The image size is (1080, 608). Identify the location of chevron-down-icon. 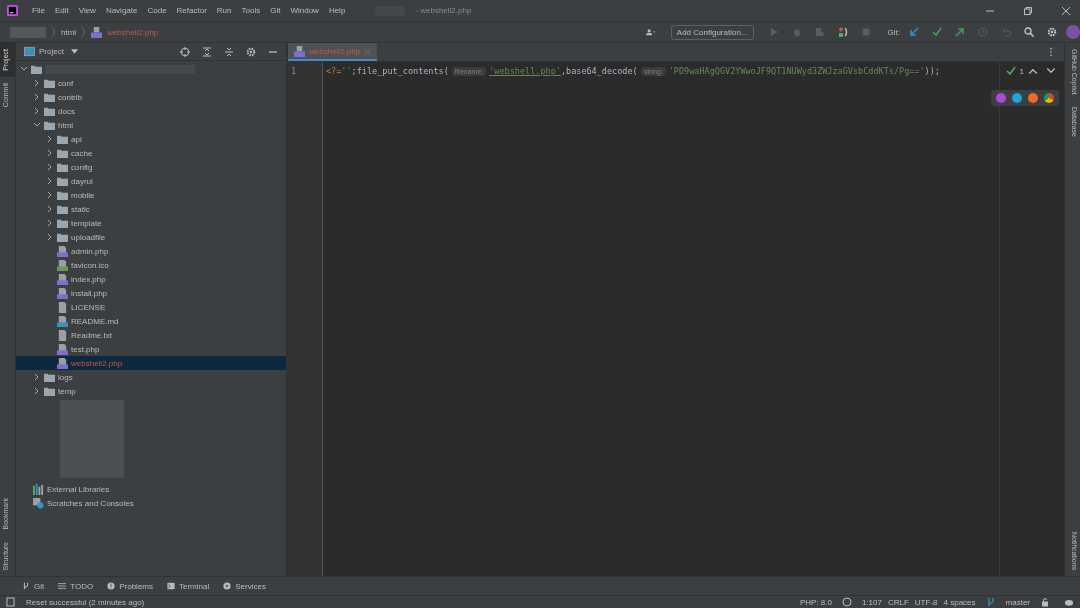
(1051, 71).